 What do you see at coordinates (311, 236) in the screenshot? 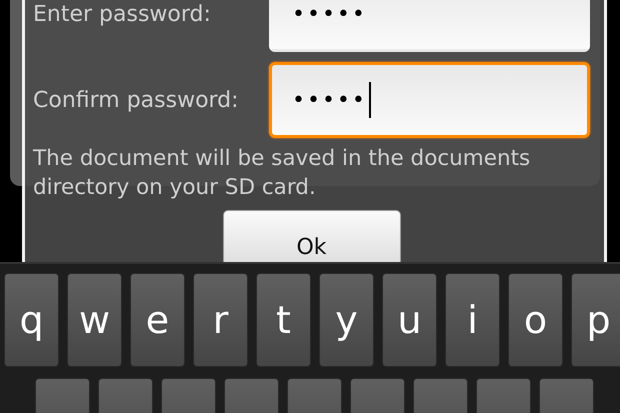
I see `ok-button: Ok` at bounding box center [311, 236].